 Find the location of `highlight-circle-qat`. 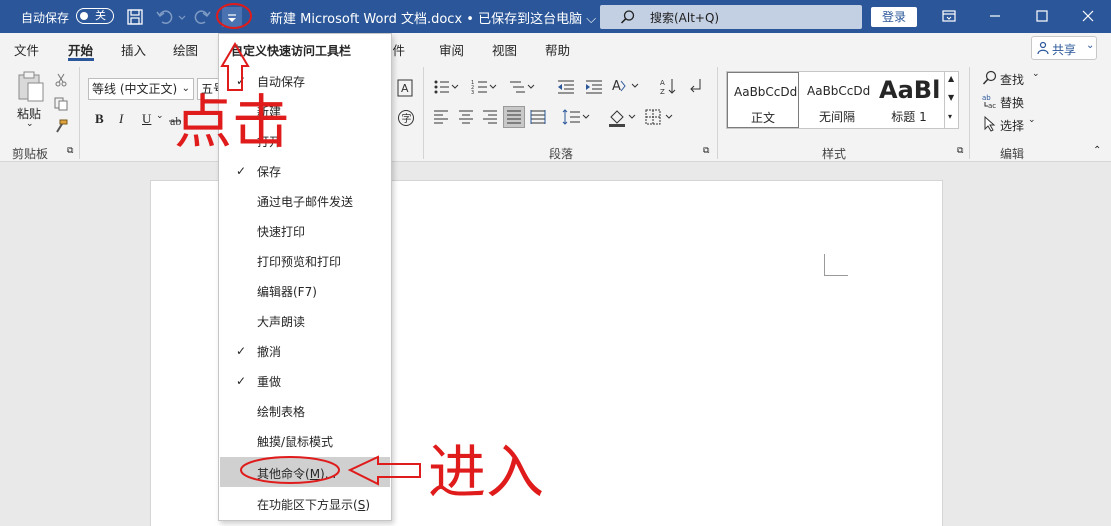

highlight-circle-qat is located at coordinates (234, 16).